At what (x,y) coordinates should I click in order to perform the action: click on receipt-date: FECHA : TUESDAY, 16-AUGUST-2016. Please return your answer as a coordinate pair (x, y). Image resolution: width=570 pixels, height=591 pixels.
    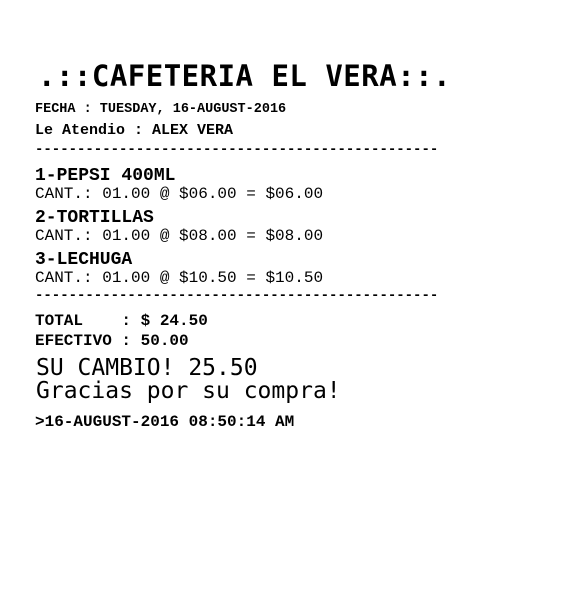
    Looking at the image, I should click on (161, 109).